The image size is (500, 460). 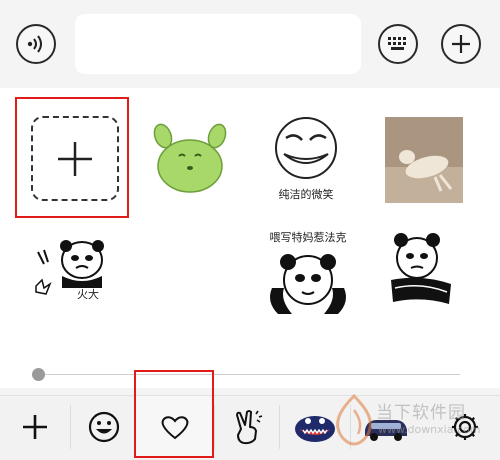 I want to click on tab-add-sticker-pack, so click(x=35, y=427).